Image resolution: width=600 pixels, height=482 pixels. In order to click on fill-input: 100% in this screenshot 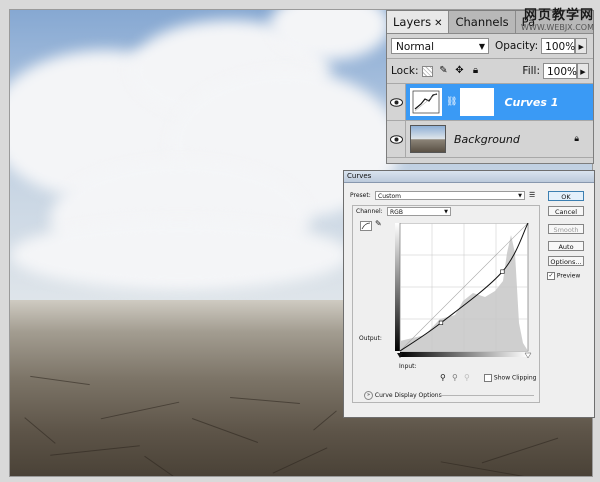, I will do `click(560, 71)`.